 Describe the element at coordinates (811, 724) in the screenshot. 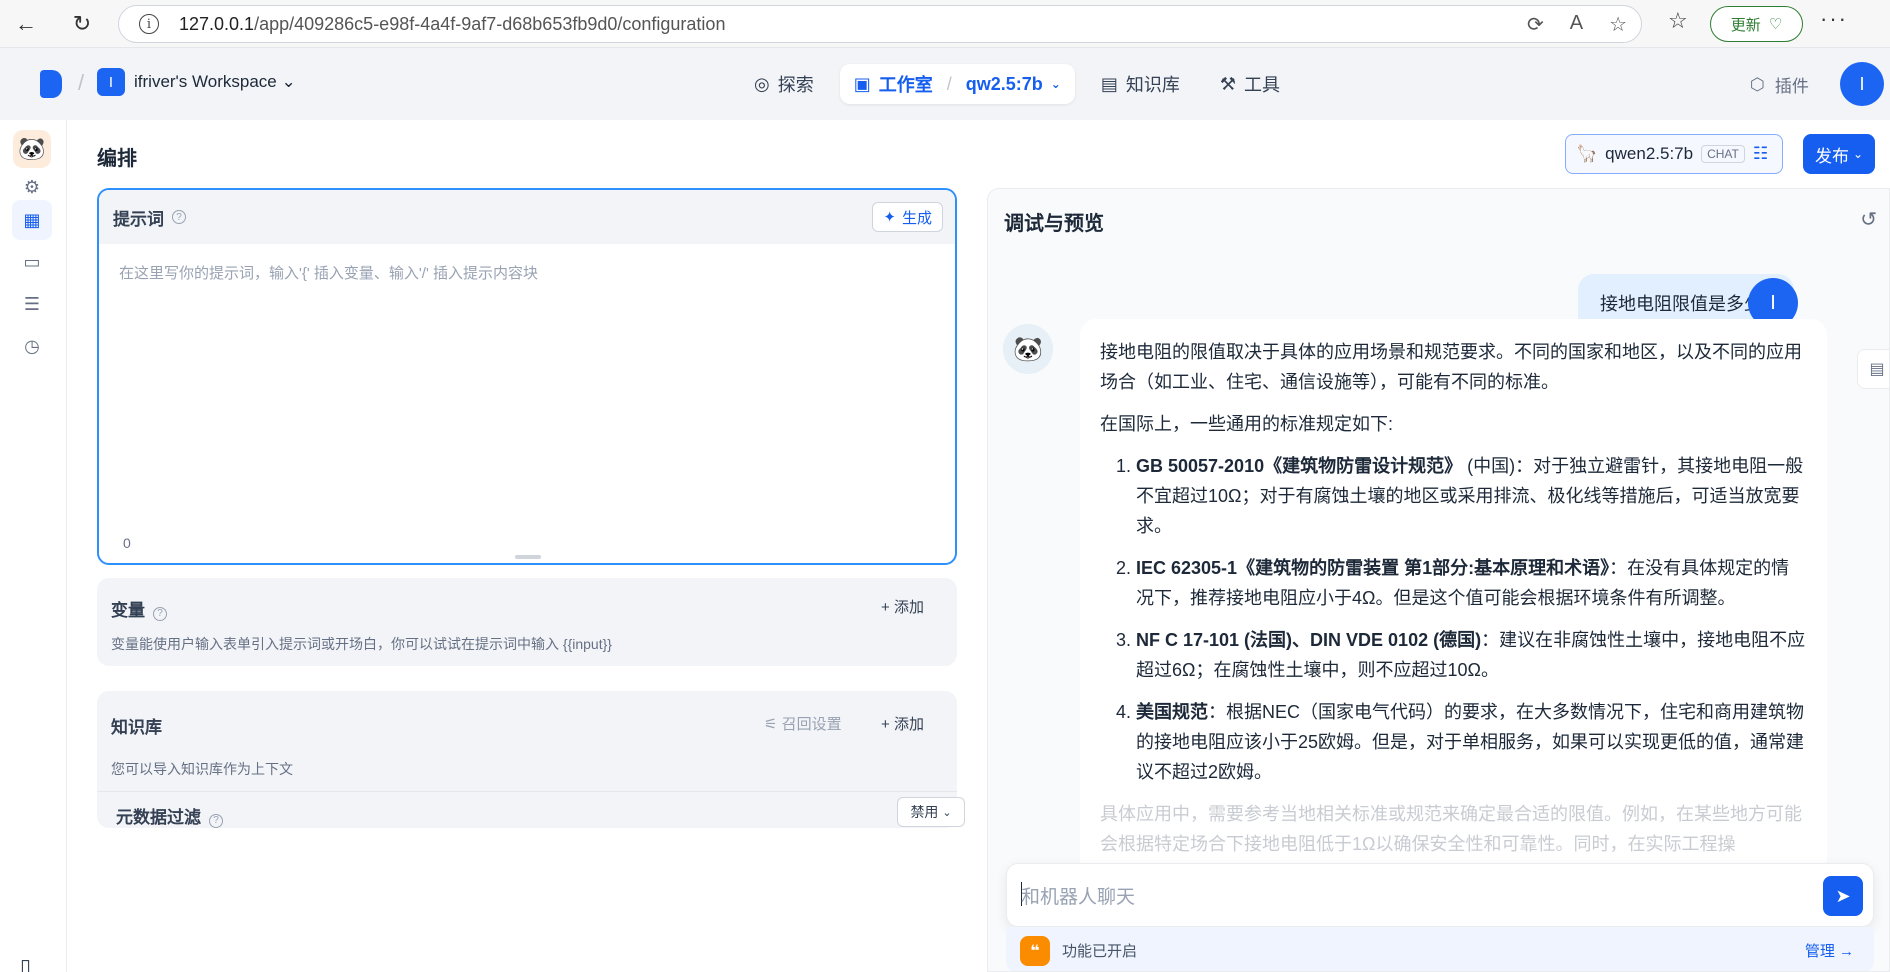

I see `recall-settings-label: 召回设置` at that location.